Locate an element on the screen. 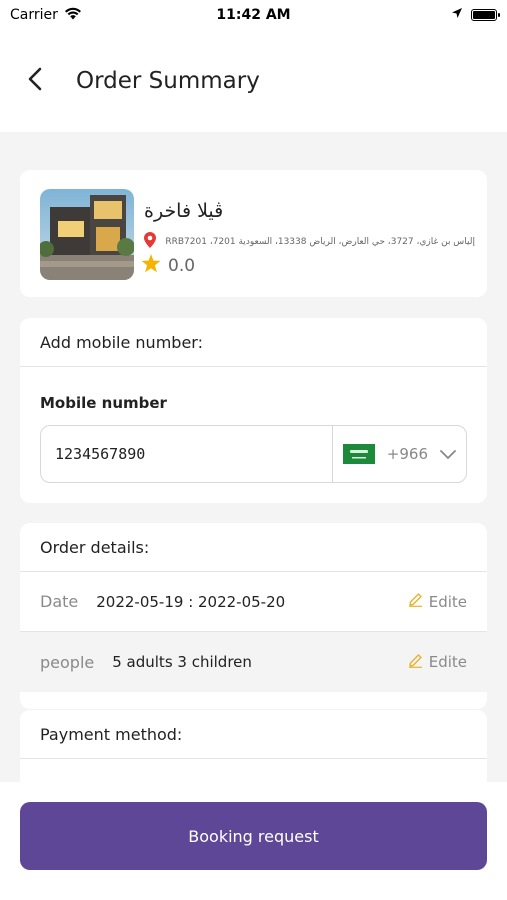 The height and width of the screenshot is (900, 507). star-icon is located at coordinates (151, 265).